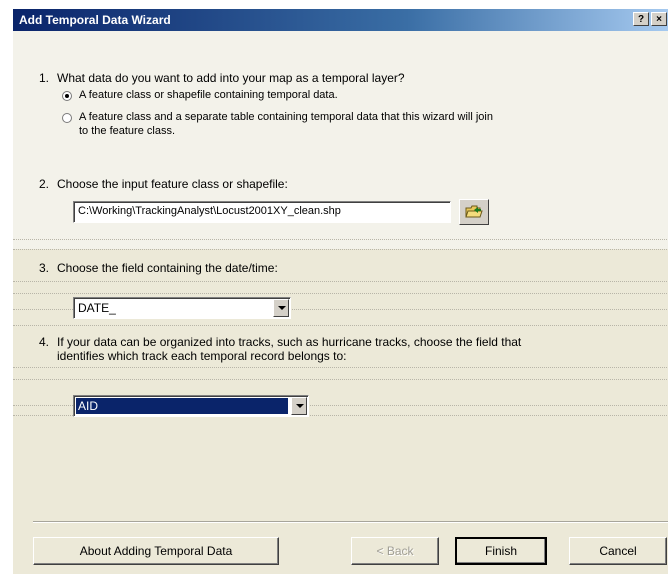 The image size is (668, 575). What do you see at coordinates (67, 96) in the screenshot?
I see `radio-feature-class` at bounding box center [67, 96].